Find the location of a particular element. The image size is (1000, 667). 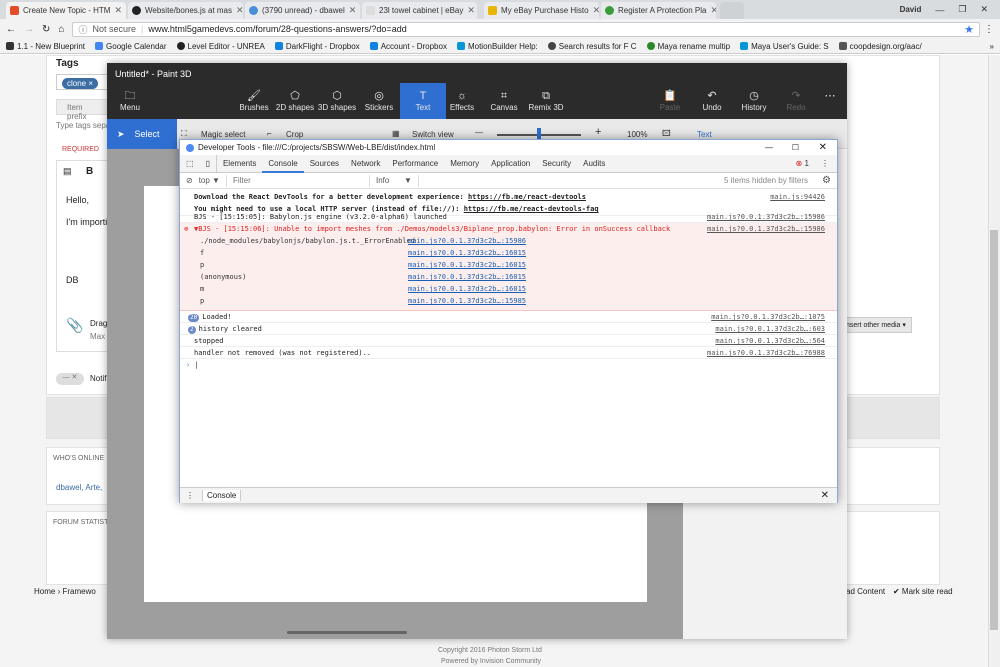

error-count-badge: ⊗ 1 is located at coordinates (802, 163).